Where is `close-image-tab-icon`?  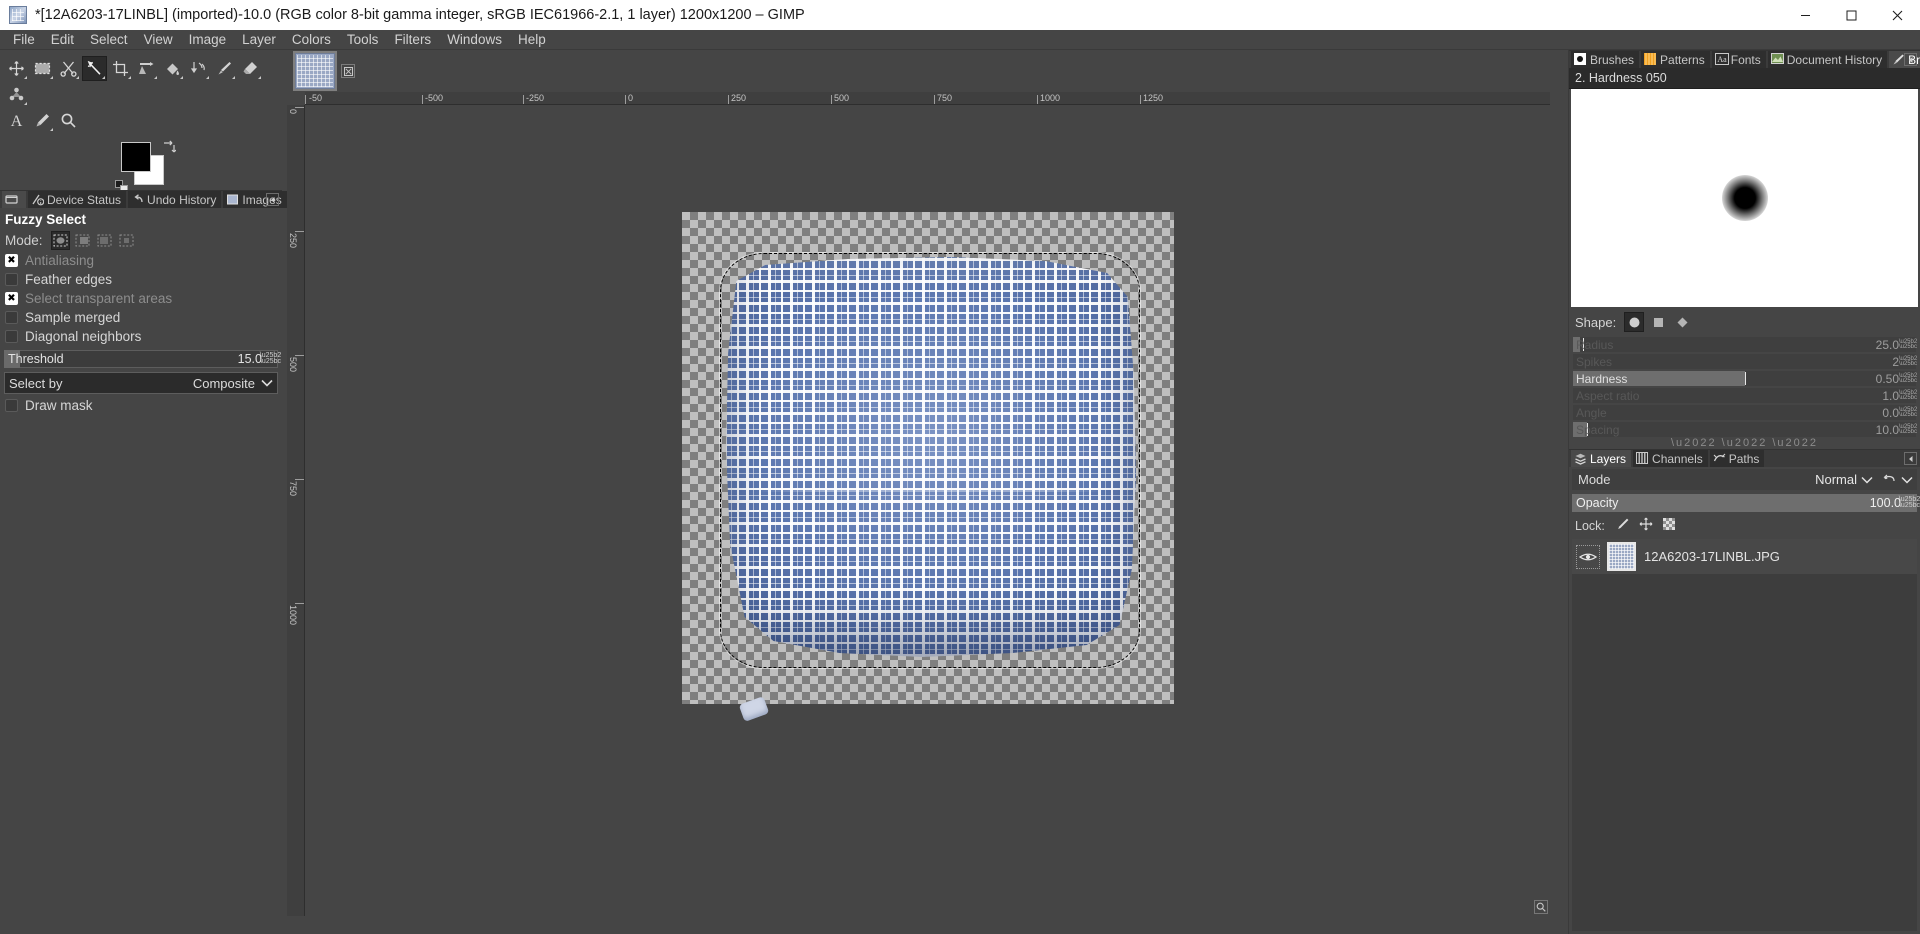 close-image-tab-icon is located at coordinates (348, 71).